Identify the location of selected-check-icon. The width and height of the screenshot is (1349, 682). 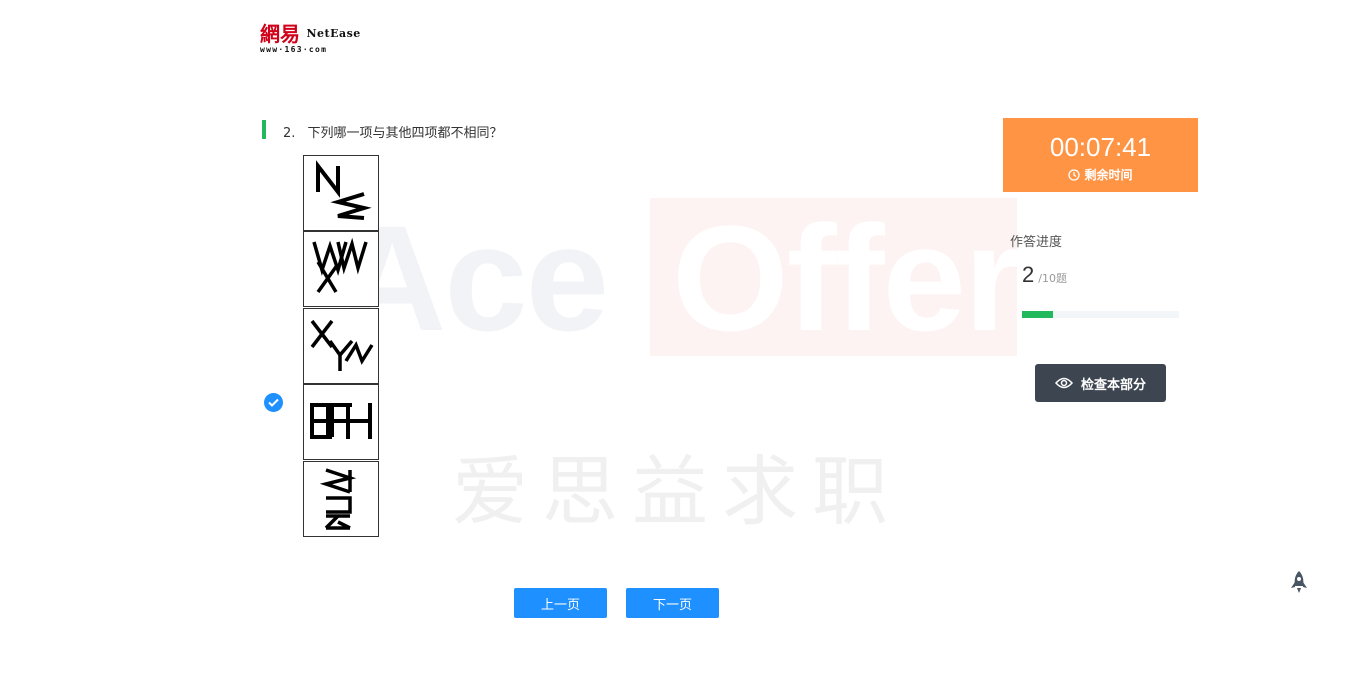
(273, 402).